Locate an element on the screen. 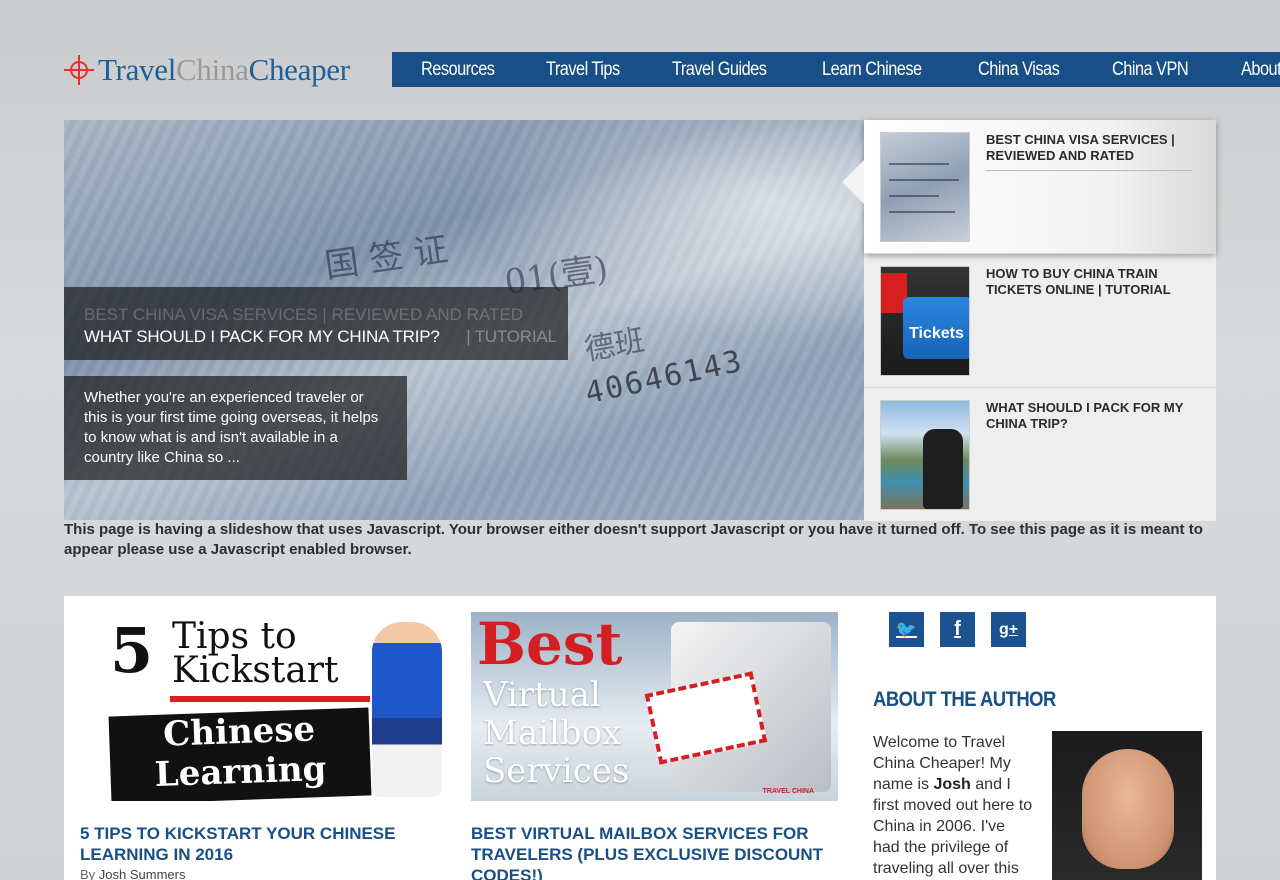 The width and height of the screenshot is (1280, 880). post-featured-image: Best Virtual Mailbox Services TRAVEL CHINA is located at coordinates (654, 706).